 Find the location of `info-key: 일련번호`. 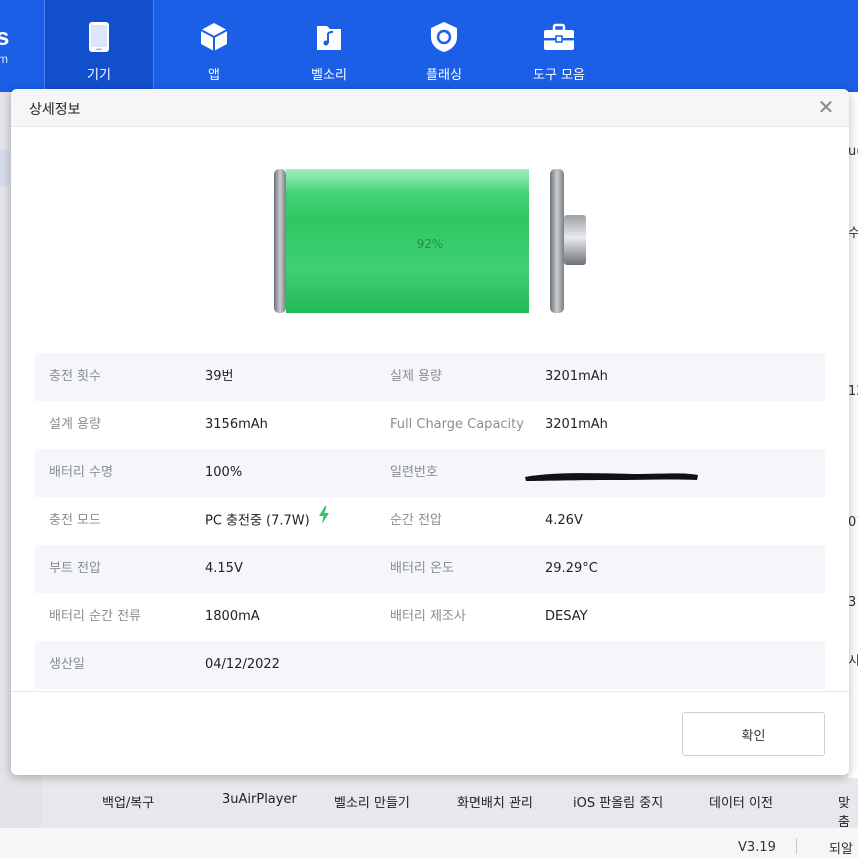

info-key: 일련번호 is located at coordinates (414, 472).